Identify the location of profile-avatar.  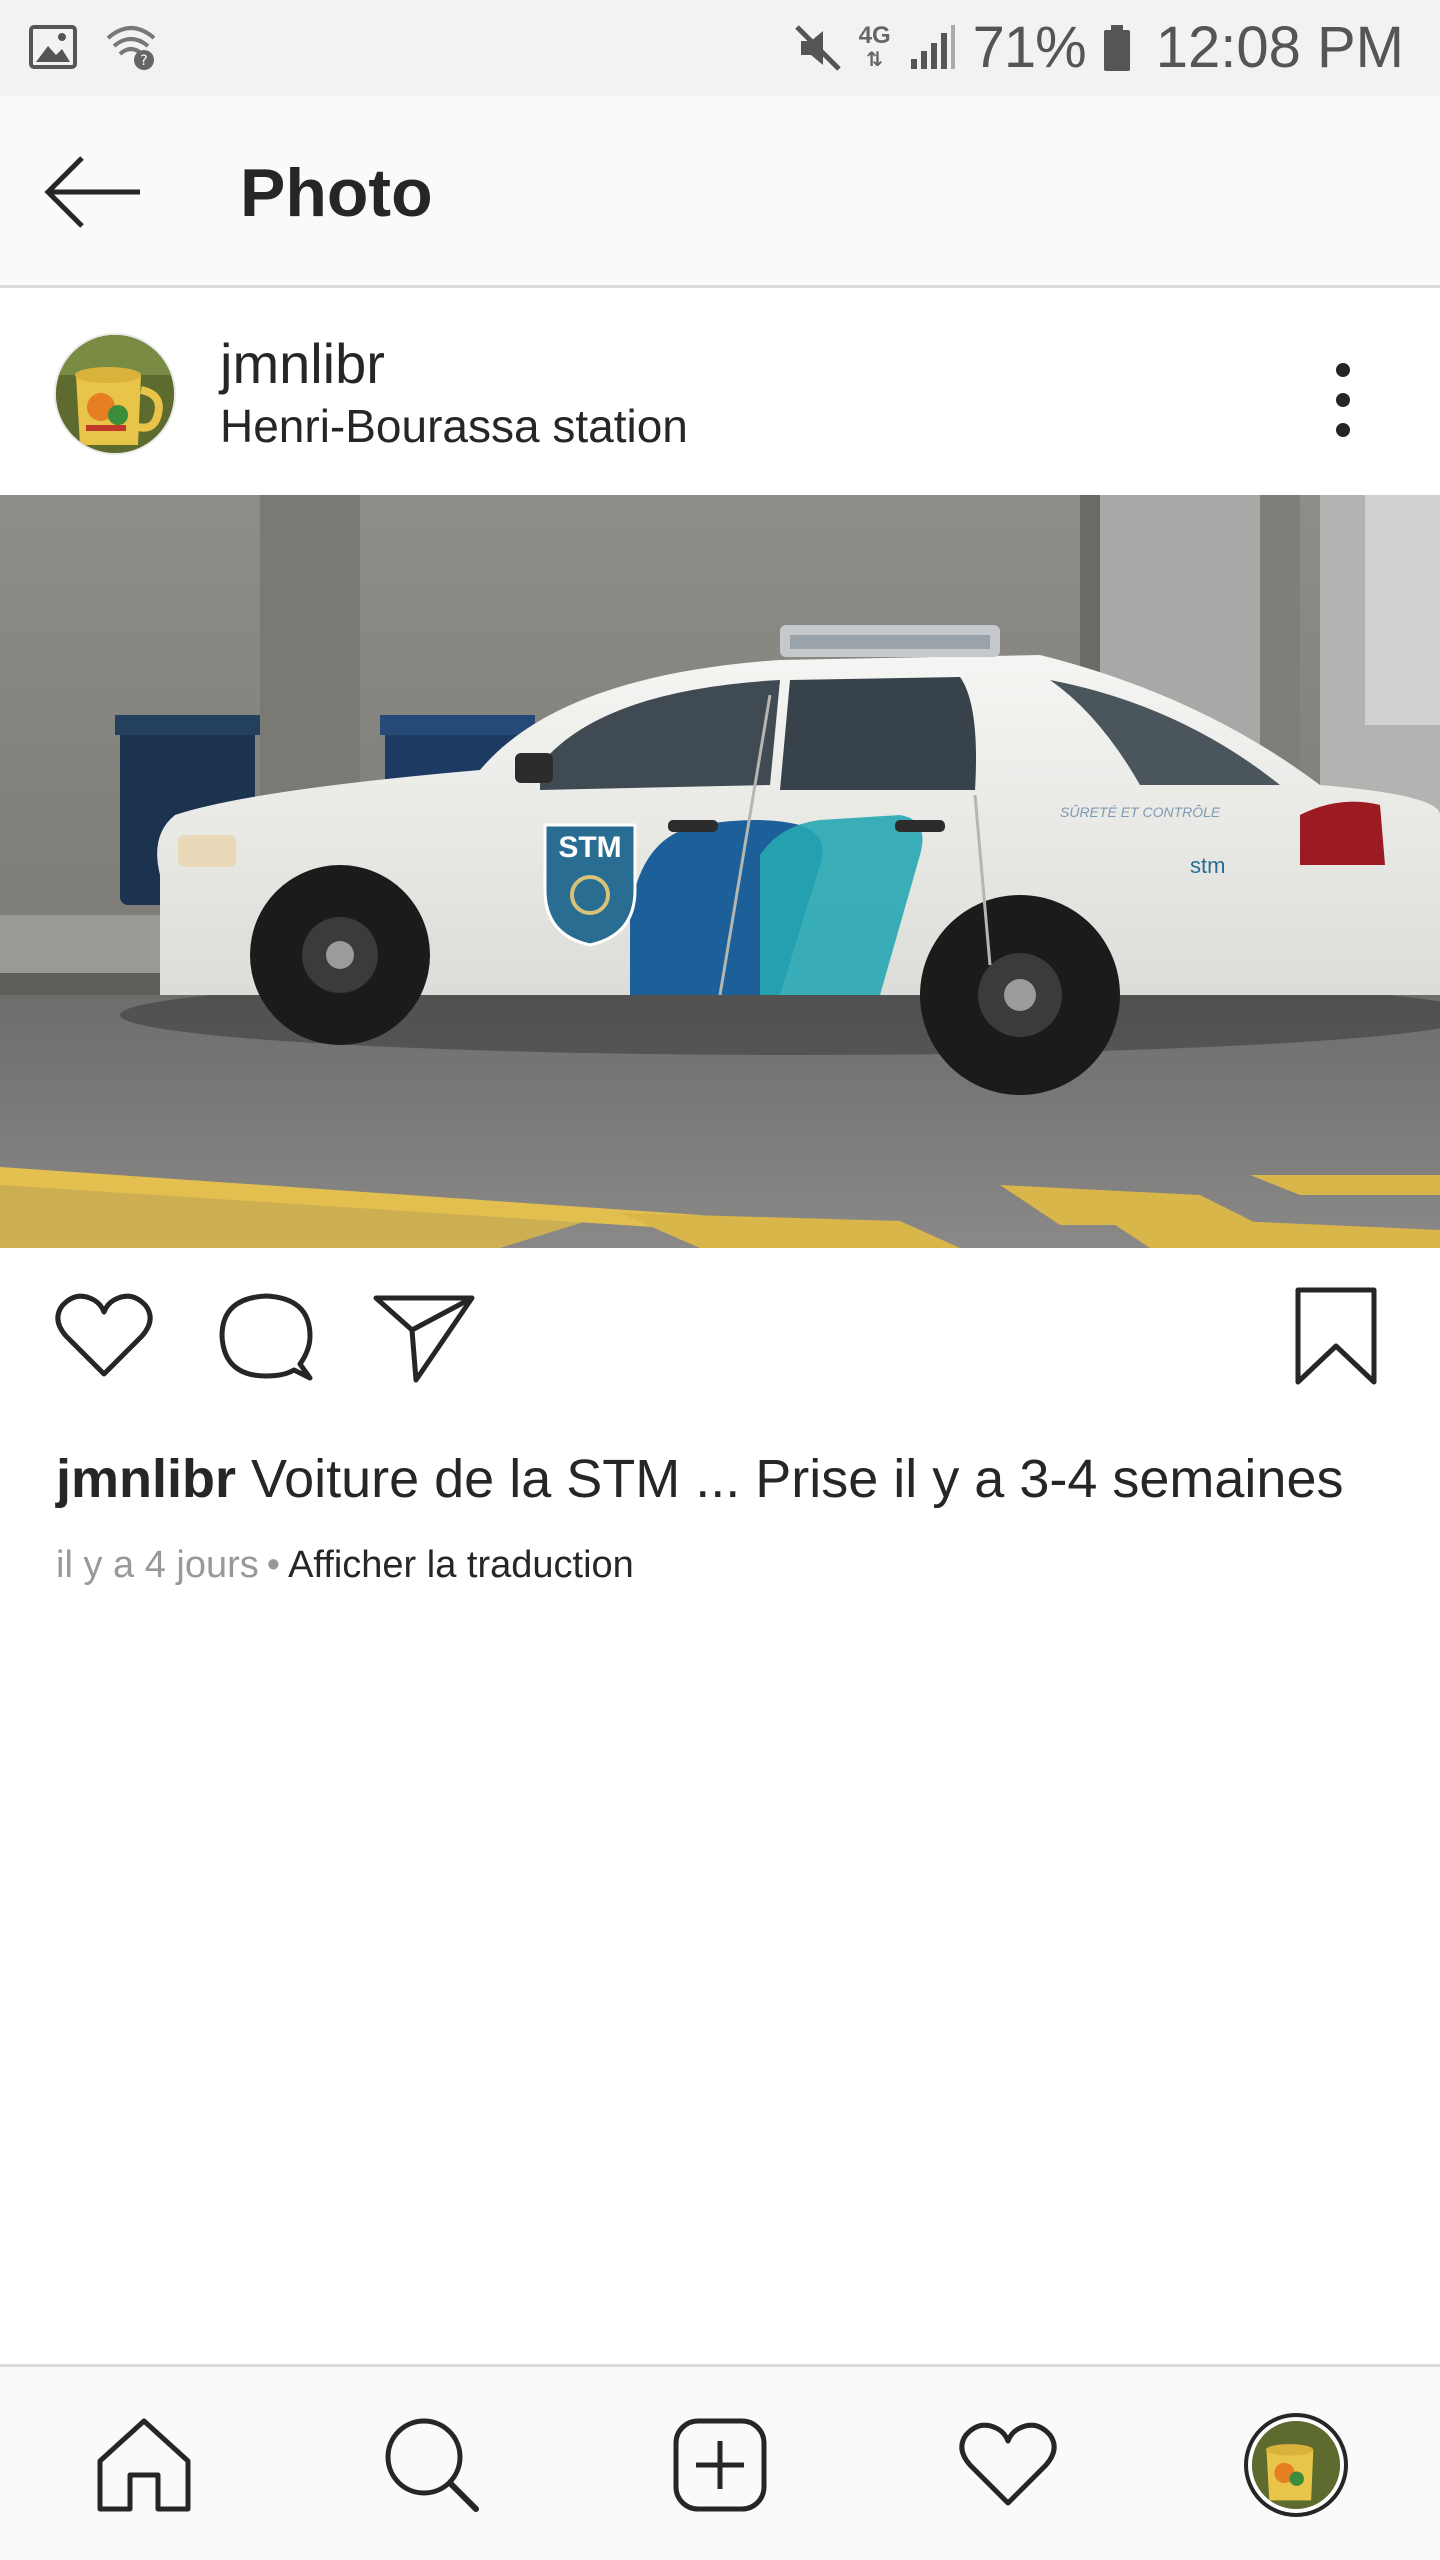
(1296, 2465).